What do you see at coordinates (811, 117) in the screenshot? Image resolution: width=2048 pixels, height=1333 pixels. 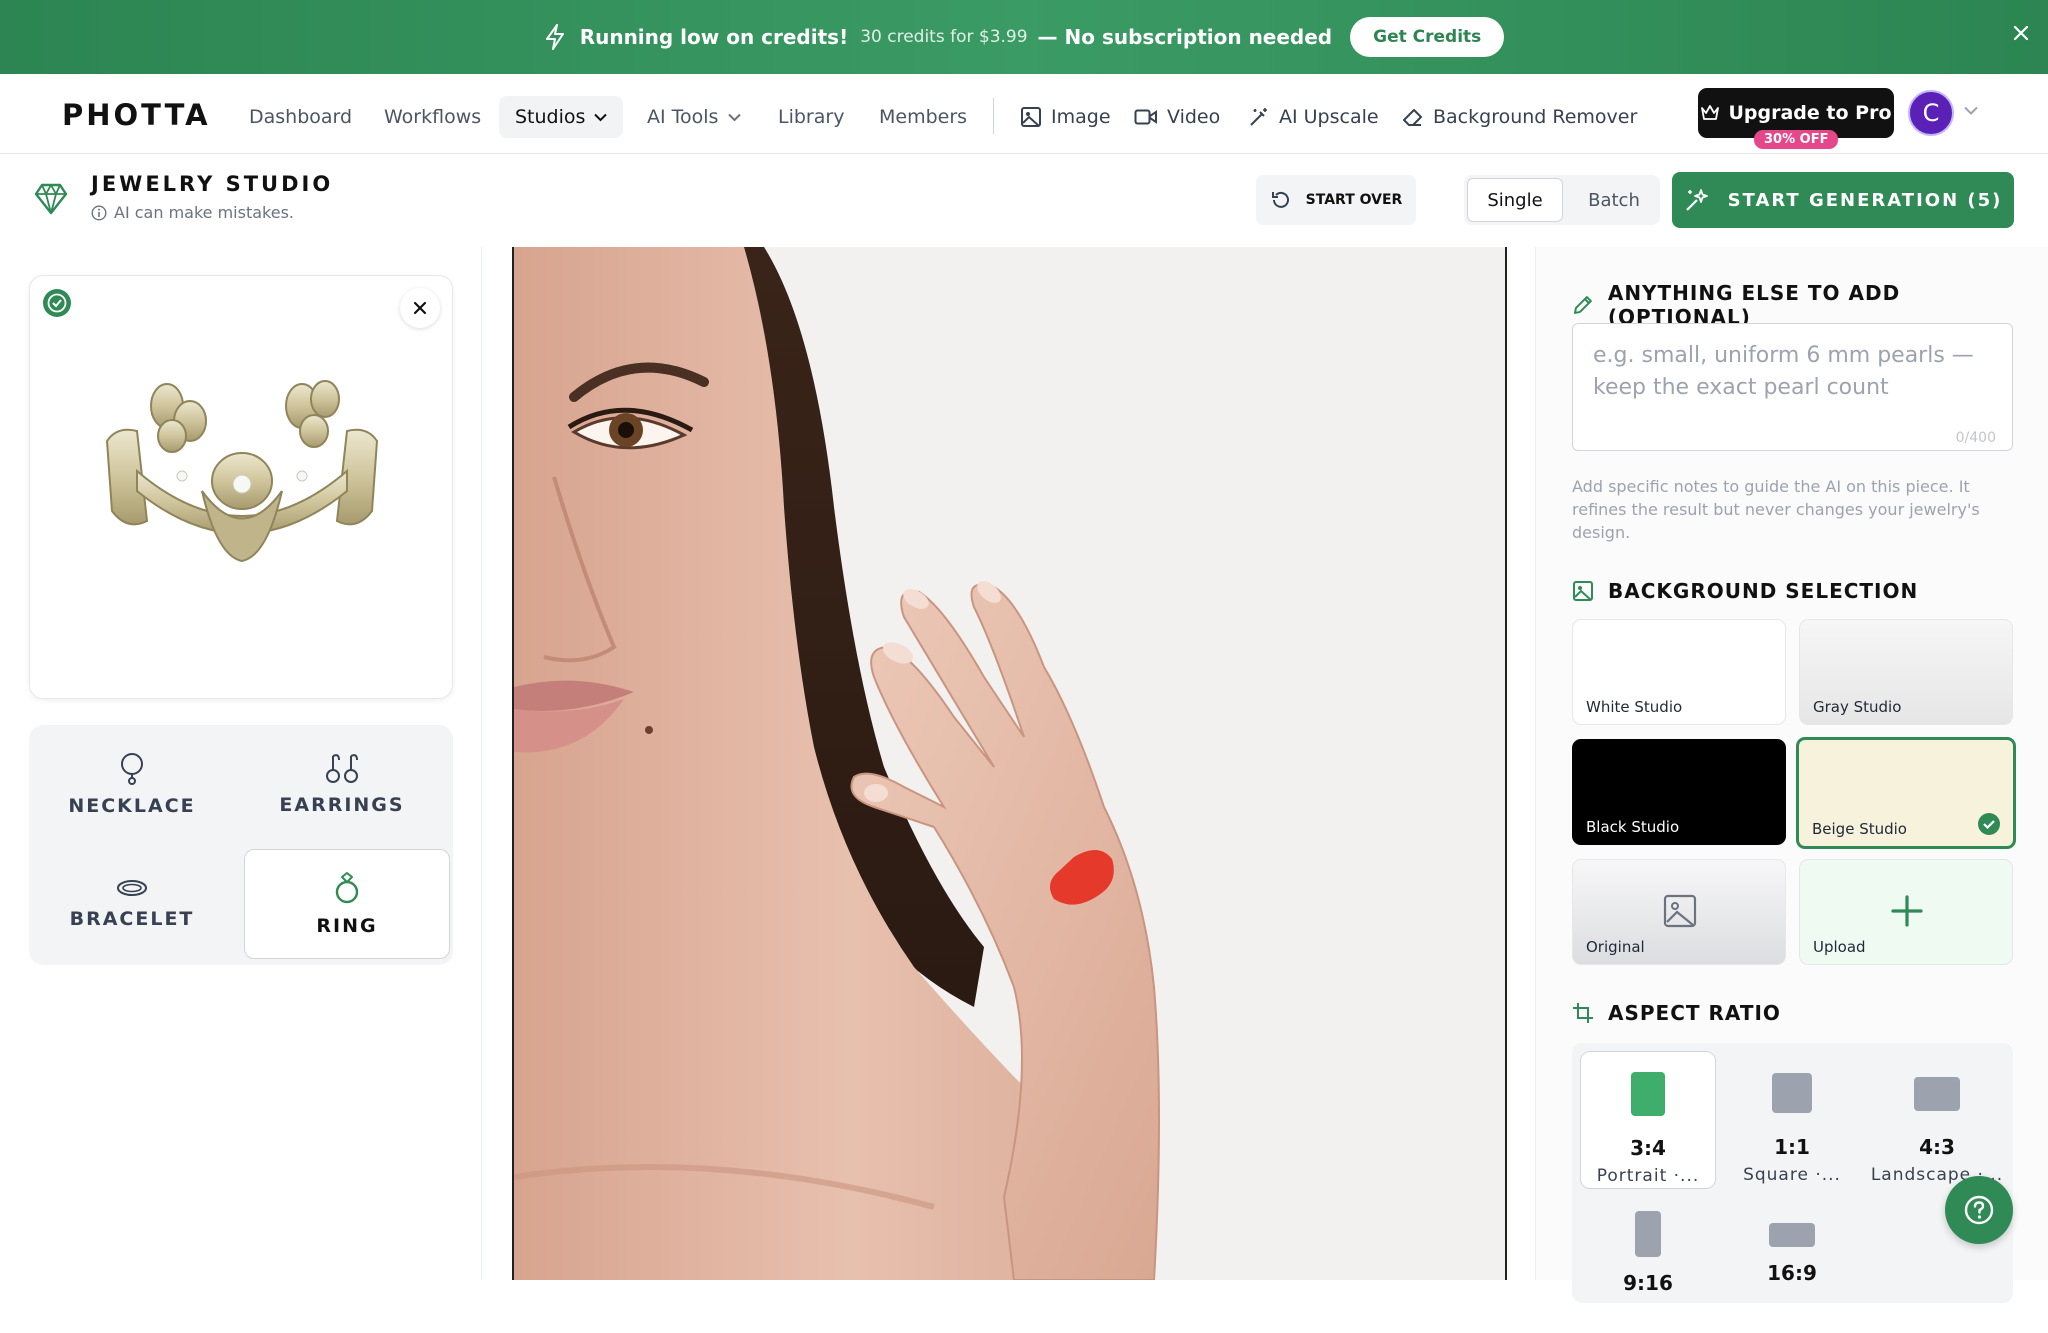 I see `nav-library: Library` at bounding box center [811, 117].